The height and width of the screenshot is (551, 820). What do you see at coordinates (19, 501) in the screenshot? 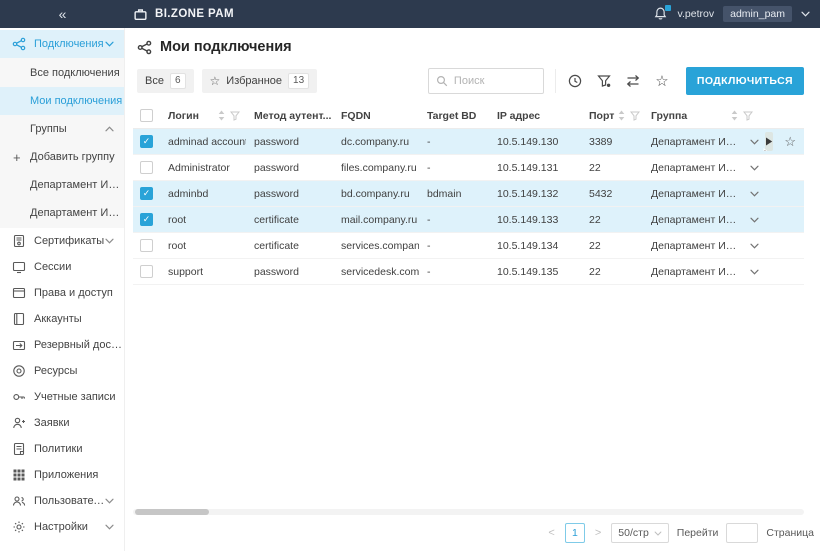
I see `users-icon` at bounding box center [19, 501].